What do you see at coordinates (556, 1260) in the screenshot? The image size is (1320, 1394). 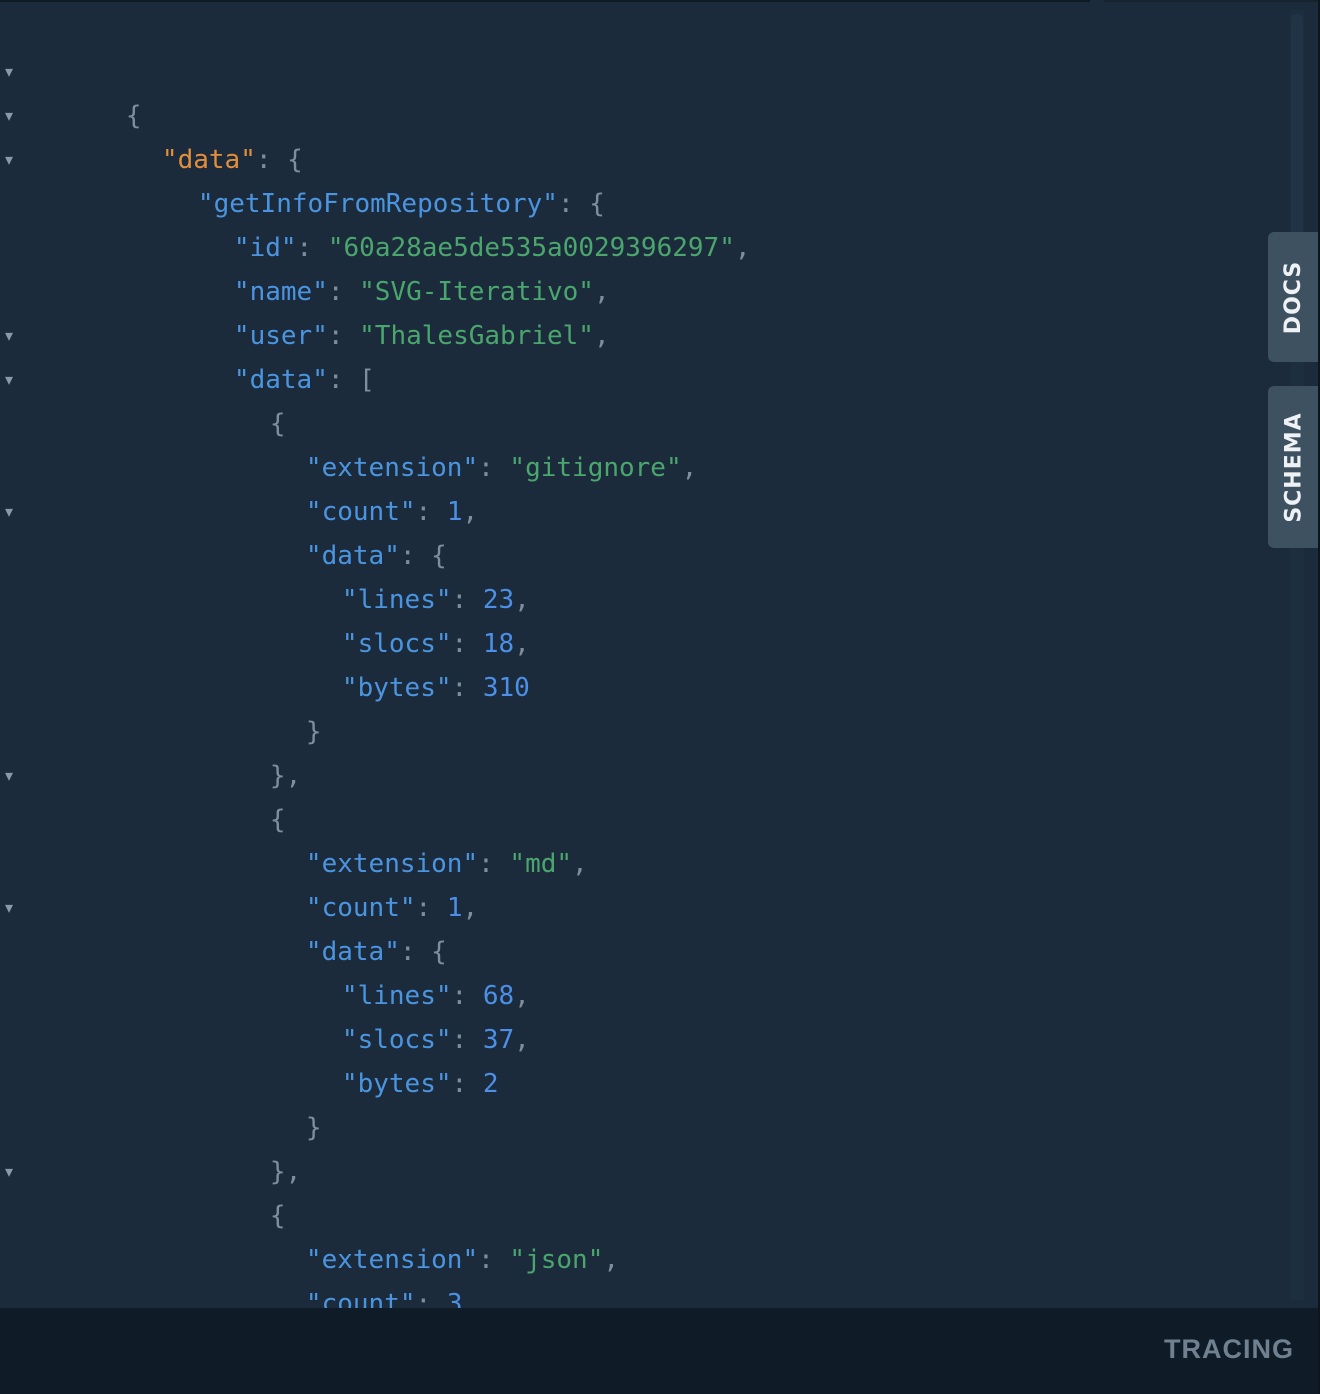 I see `json-string-value: "json"` at bounding box center [556, 1260].